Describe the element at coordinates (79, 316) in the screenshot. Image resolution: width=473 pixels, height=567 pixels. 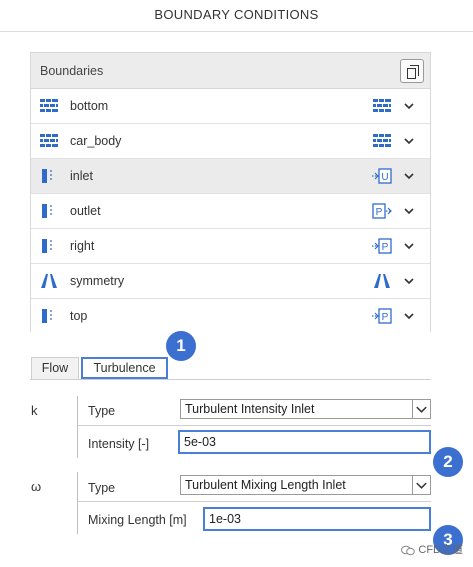
I see `boundary-label: top` at that location.